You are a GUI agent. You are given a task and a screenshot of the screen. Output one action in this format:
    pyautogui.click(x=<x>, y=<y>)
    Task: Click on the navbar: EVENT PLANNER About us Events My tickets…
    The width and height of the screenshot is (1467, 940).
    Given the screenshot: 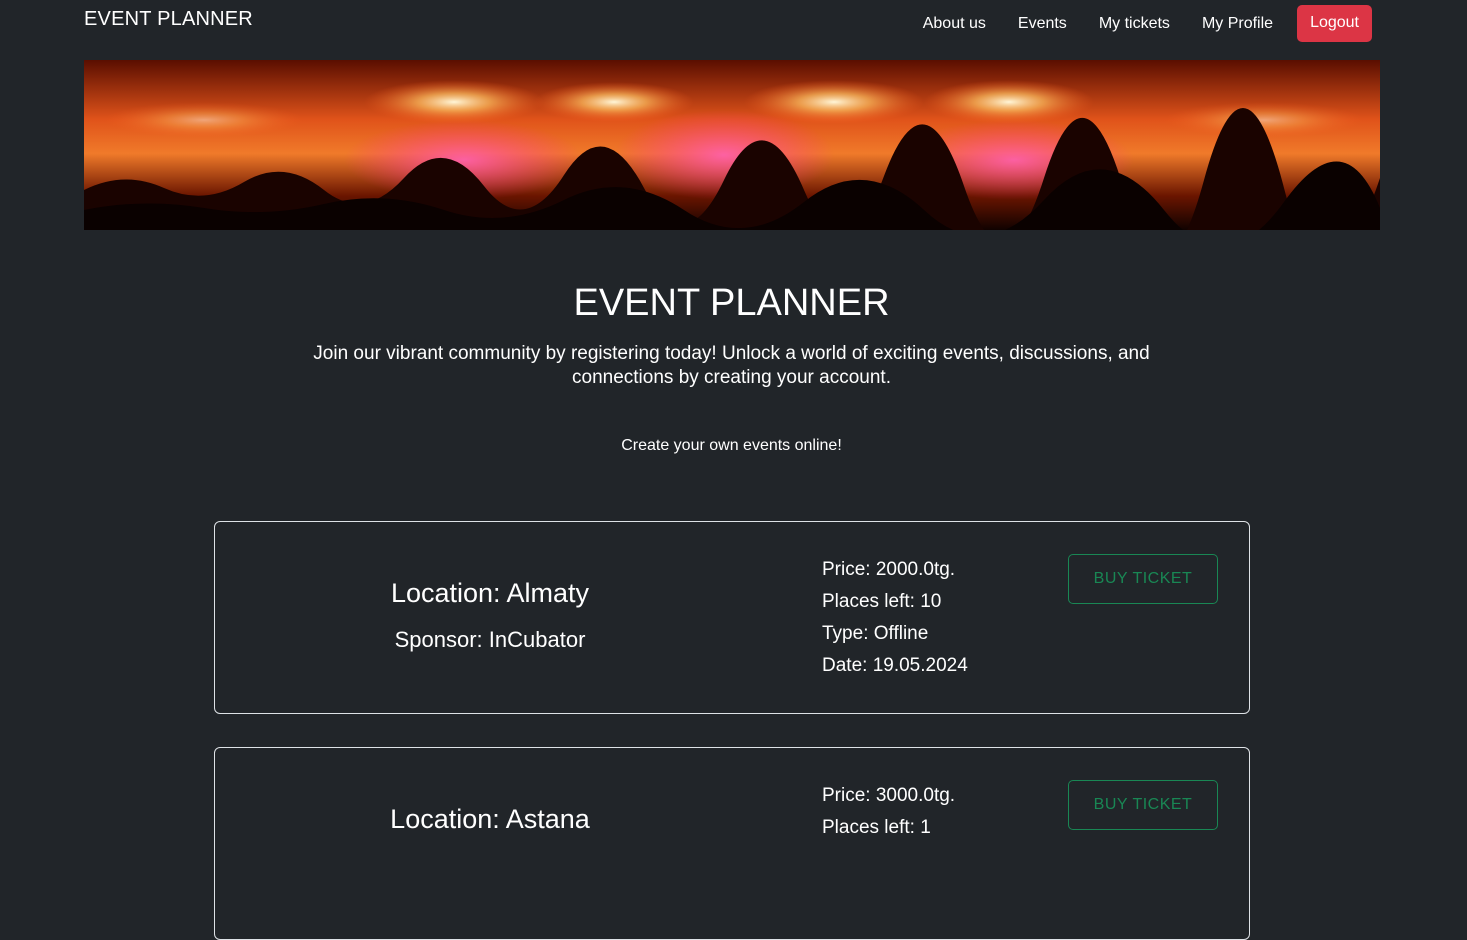 What is the action you would take?
    pyautogui.click(x=733, y=25)
    